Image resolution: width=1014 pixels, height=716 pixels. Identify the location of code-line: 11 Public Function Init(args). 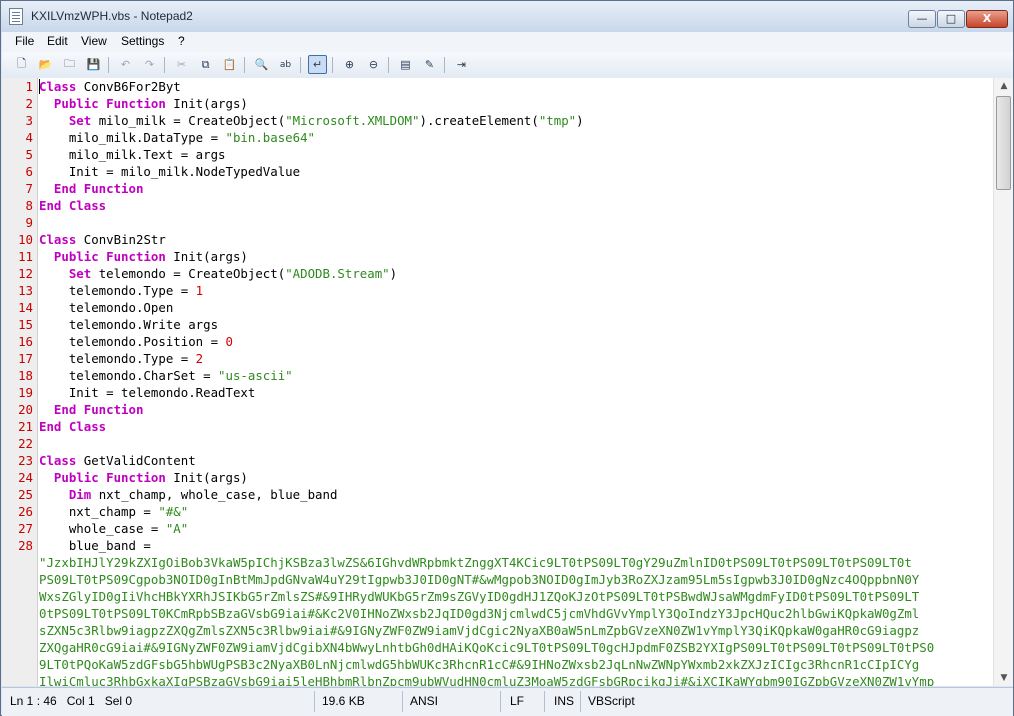
(497, 256).